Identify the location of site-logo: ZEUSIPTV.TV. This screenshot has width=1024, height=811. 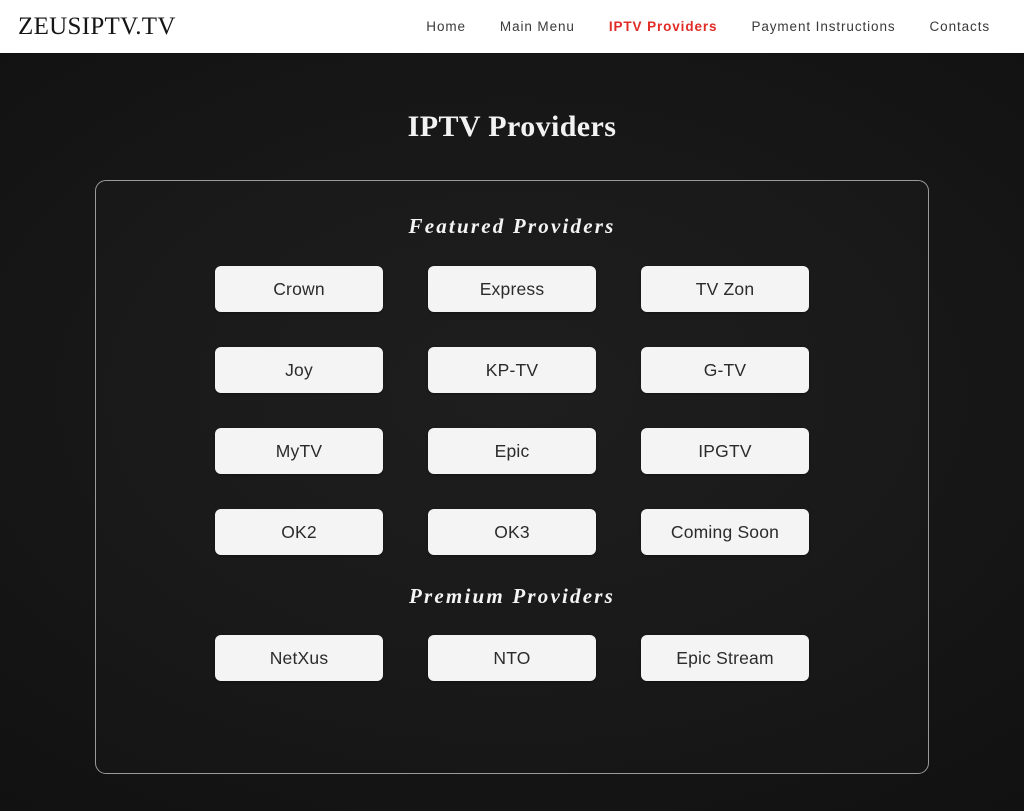
(97, 27).